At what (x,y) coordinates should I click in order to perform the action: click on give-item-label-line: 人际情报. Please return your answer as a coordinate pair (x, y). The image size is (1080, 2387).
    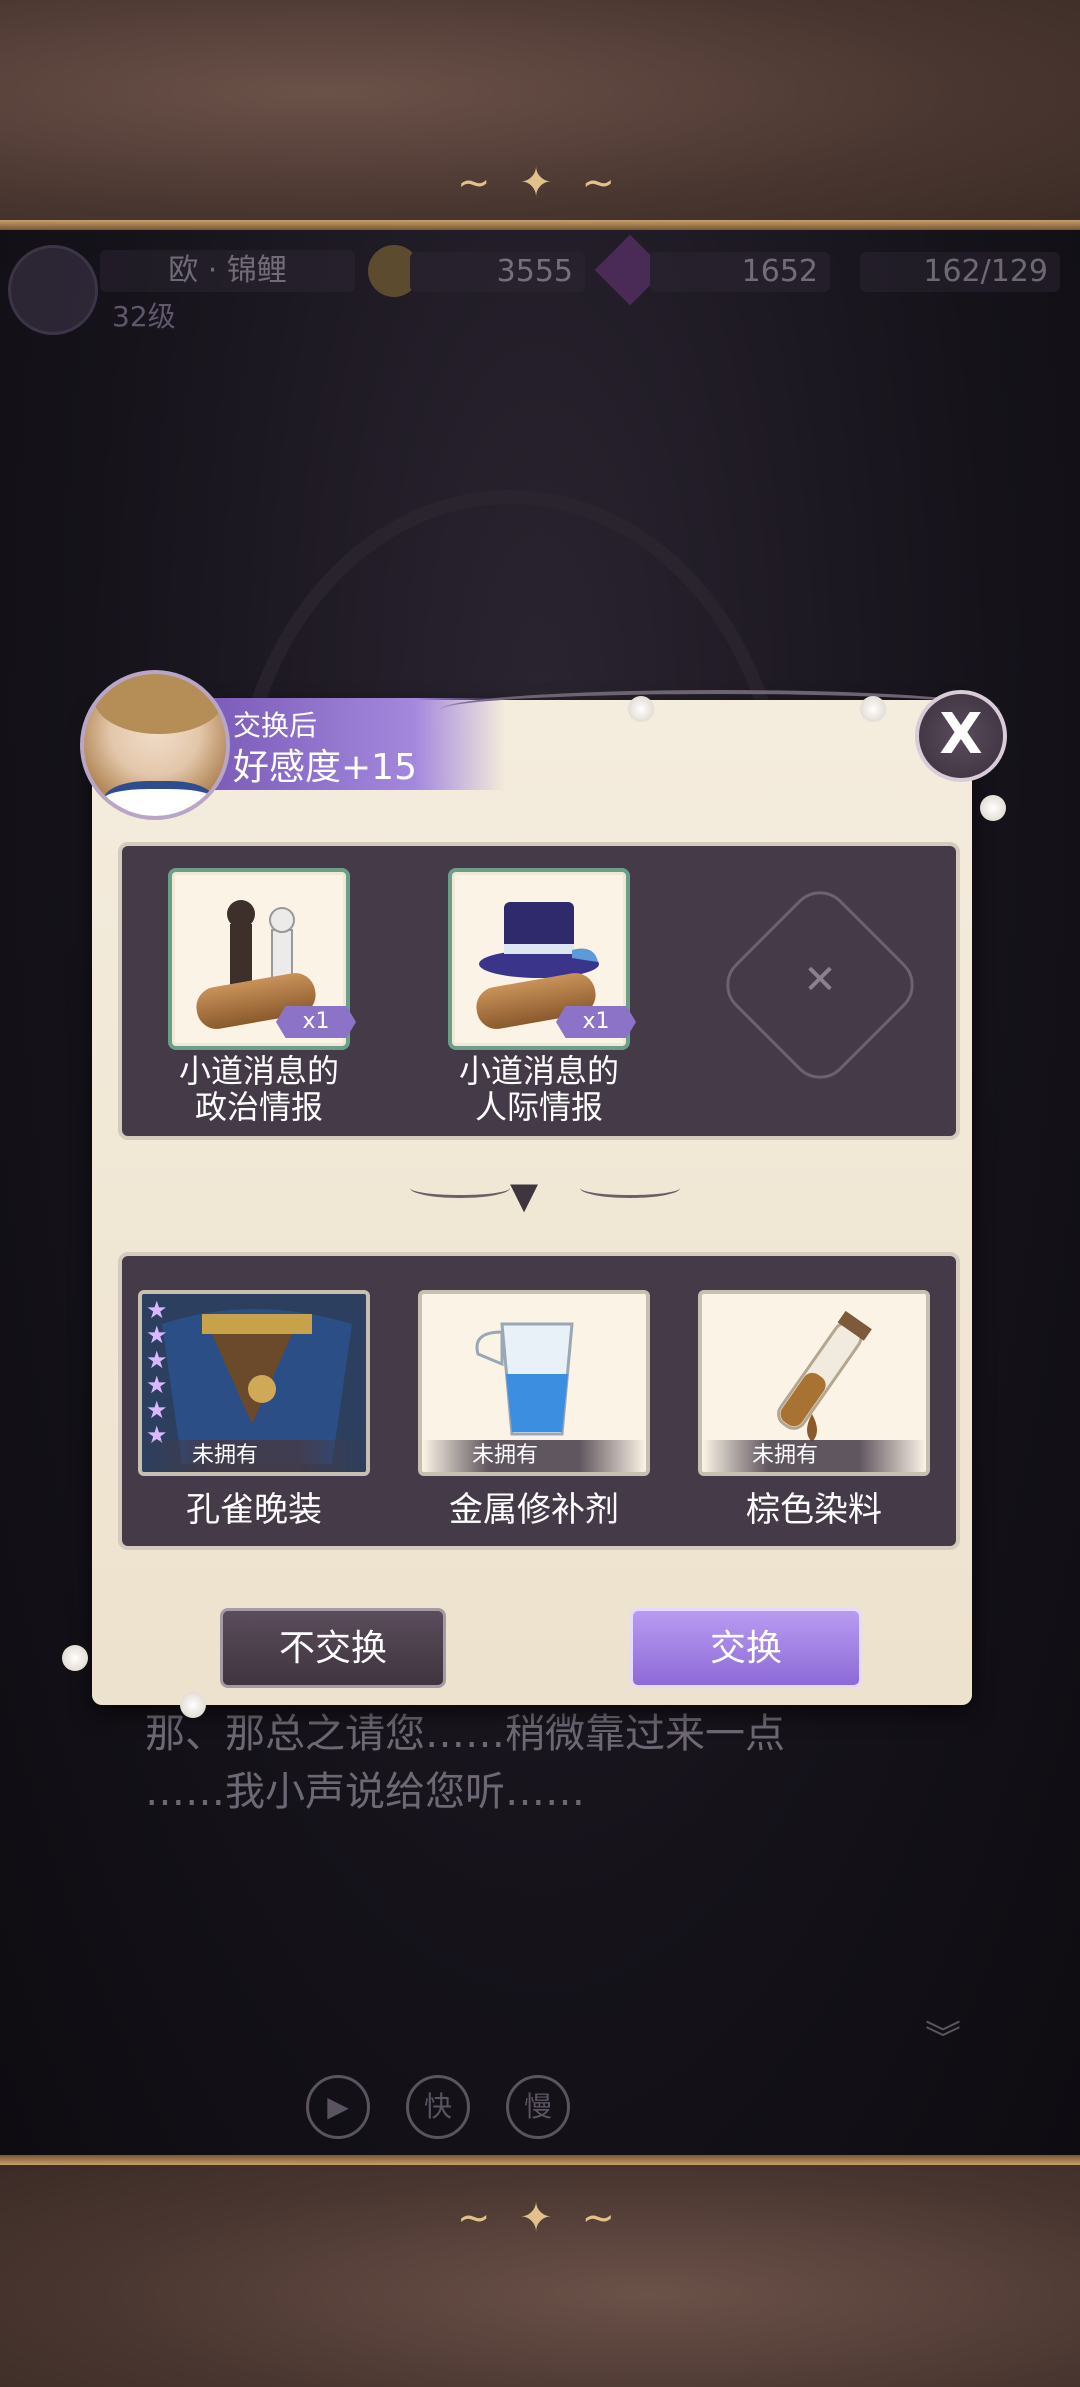
    Looking at the image, I should click on (538, 1107).